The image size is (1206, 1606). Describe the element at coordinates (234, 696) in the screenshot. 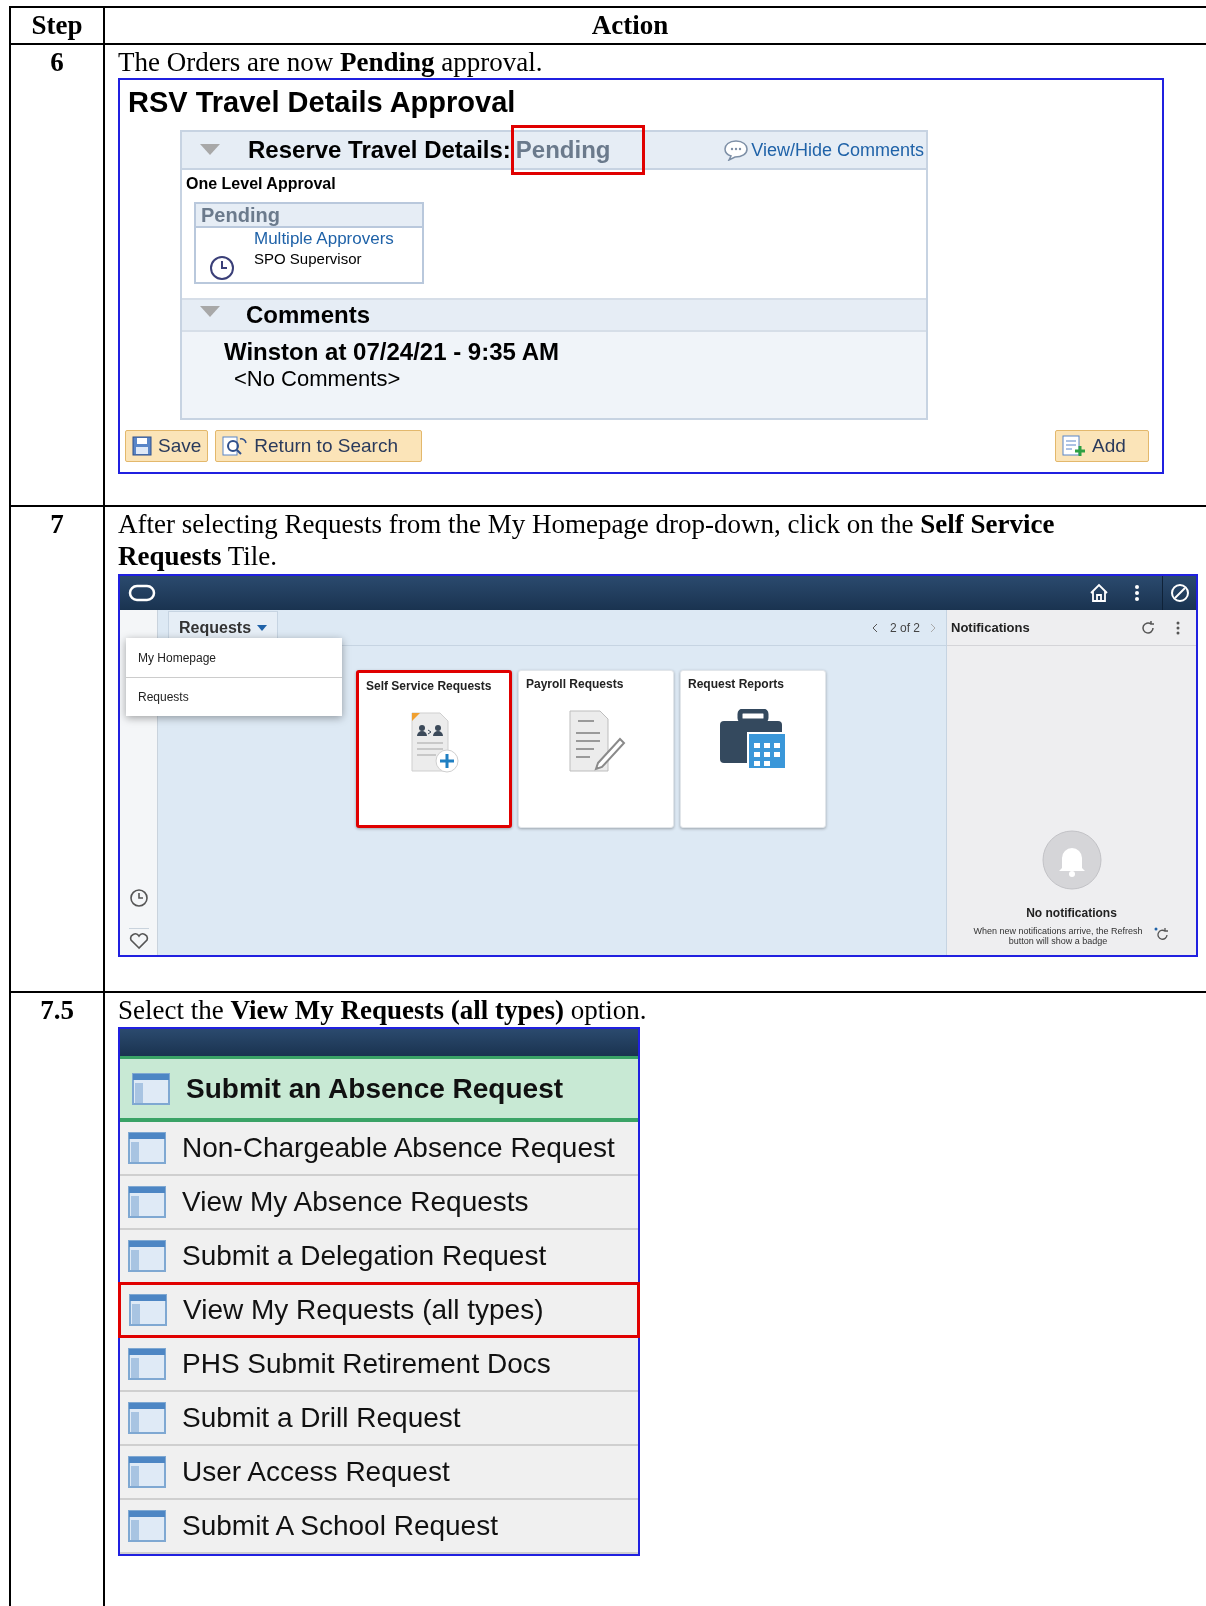

I see `menu-item: Requests` at that location.